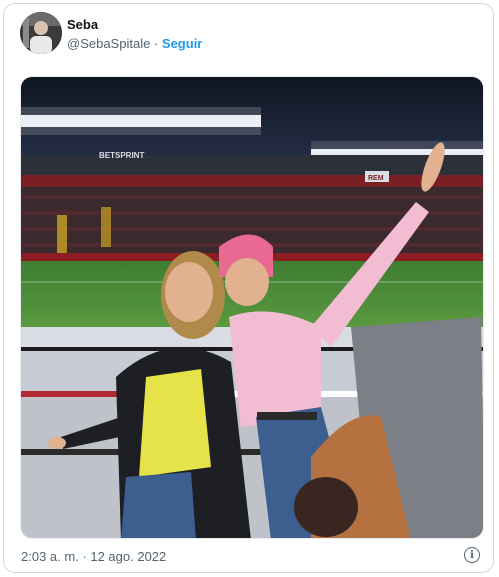  What do you see at coordinates (121, 155) in the screenshot?
I see `stadium-sign-left: BETSPRINT` at bounding box center [121, 155].